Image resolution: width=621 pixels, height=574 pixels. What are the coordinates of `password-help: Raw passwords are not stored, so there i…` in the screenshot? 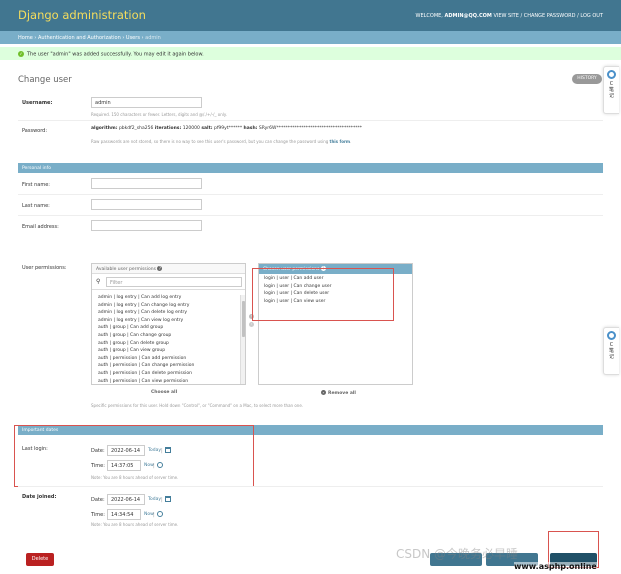 It's located at (221, 141).